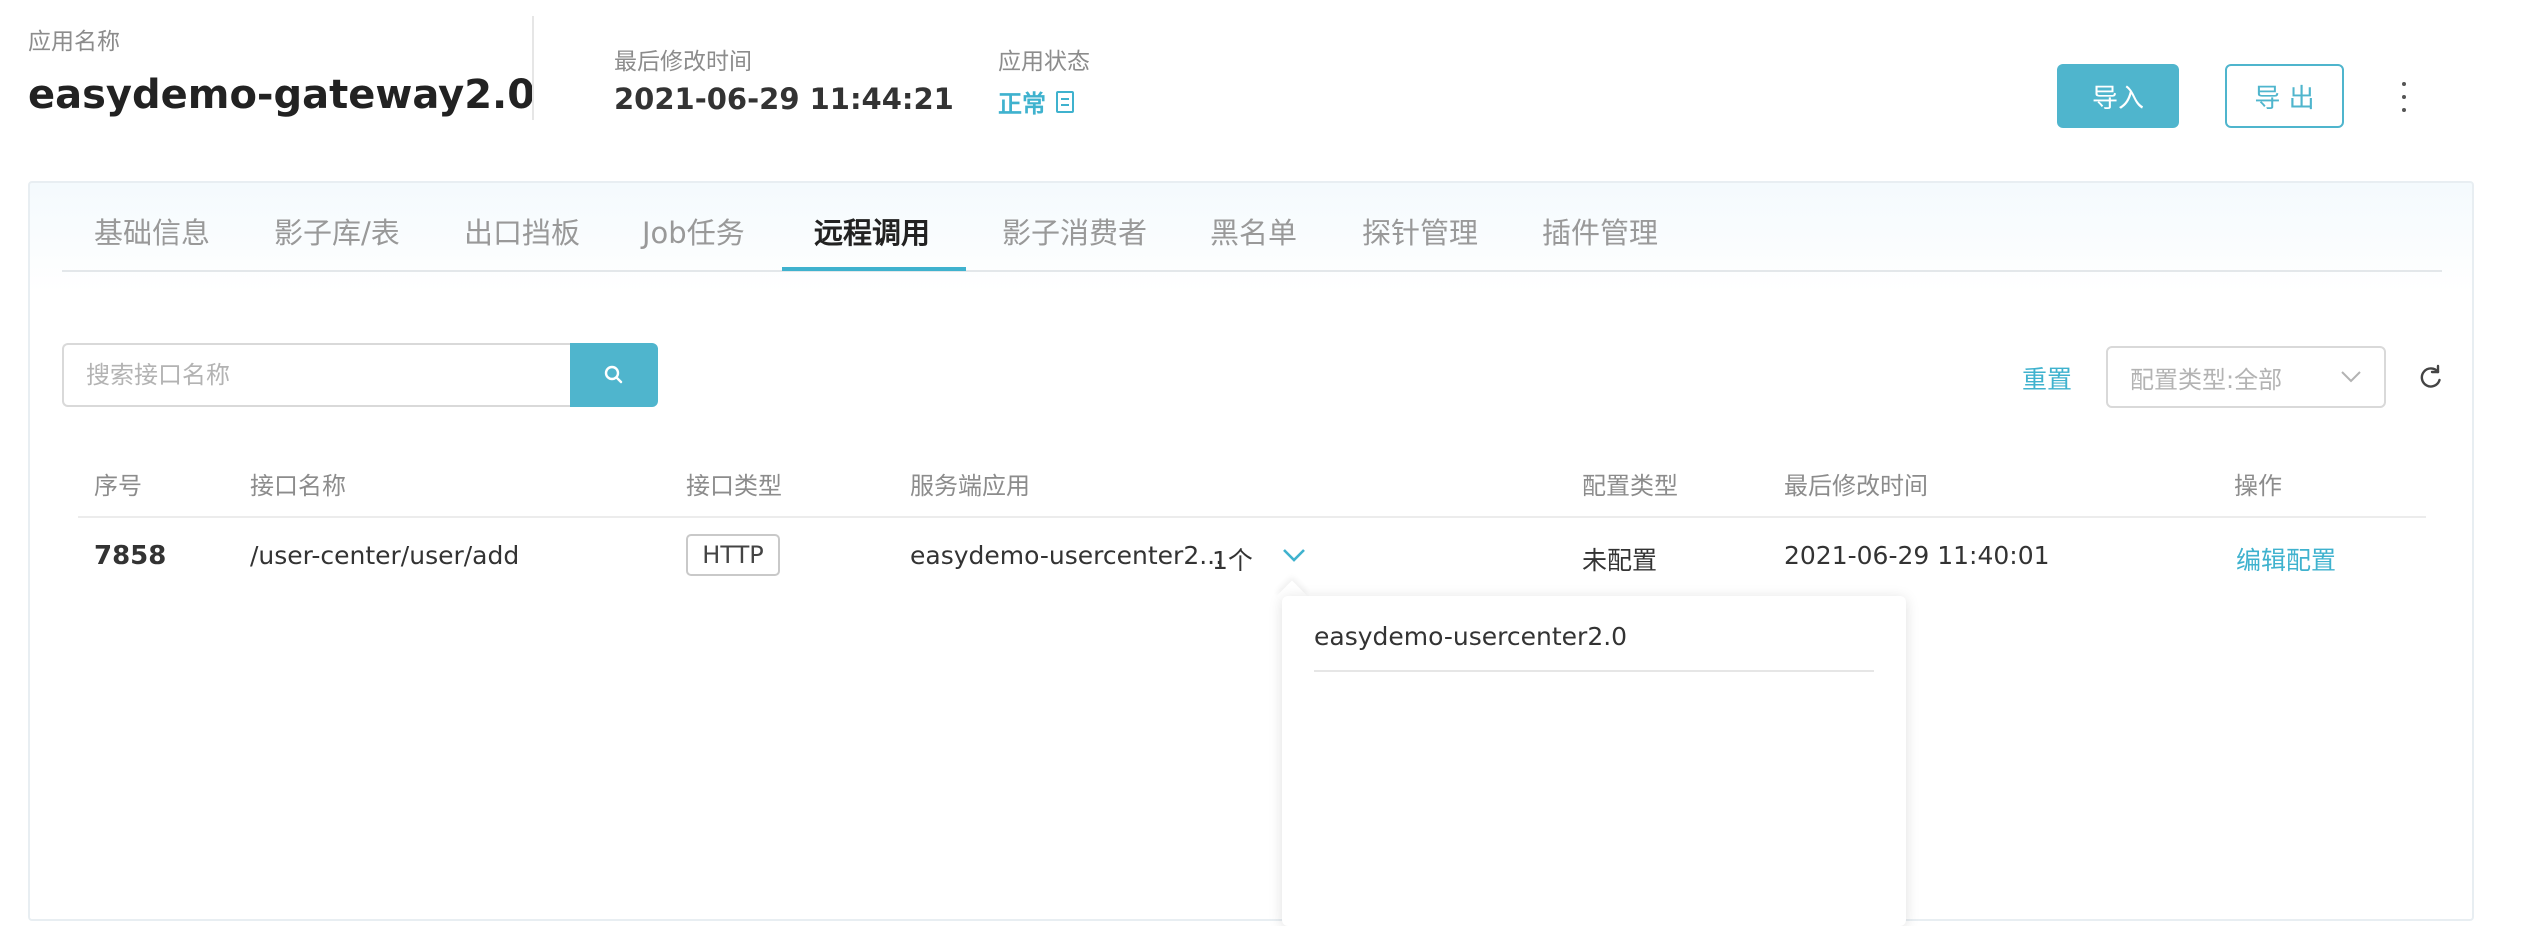  What do you see at coordinates (693, 231) in the screenshot?
I see `tab-job-tasks: Job任务` at bounding box center [693, 231].